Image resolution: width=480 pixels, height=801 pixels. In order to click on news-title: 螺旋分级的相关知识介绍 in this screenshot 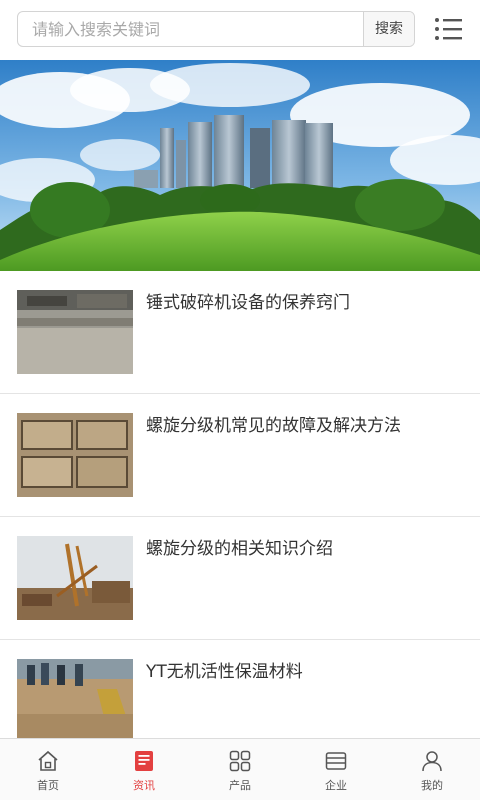, I will do `click(239, 549)`.